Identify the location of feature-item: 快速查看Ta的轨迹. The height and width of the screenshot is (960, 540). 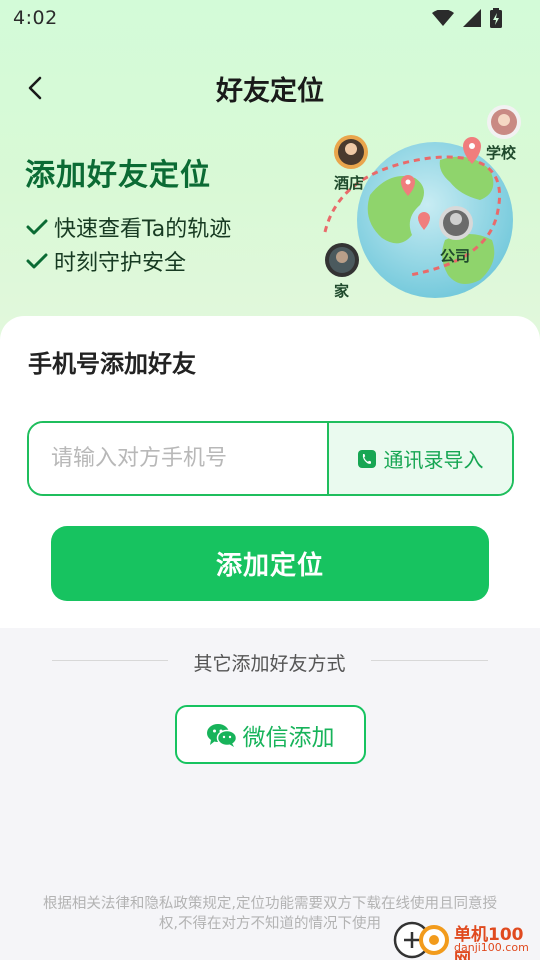
(128, 227).